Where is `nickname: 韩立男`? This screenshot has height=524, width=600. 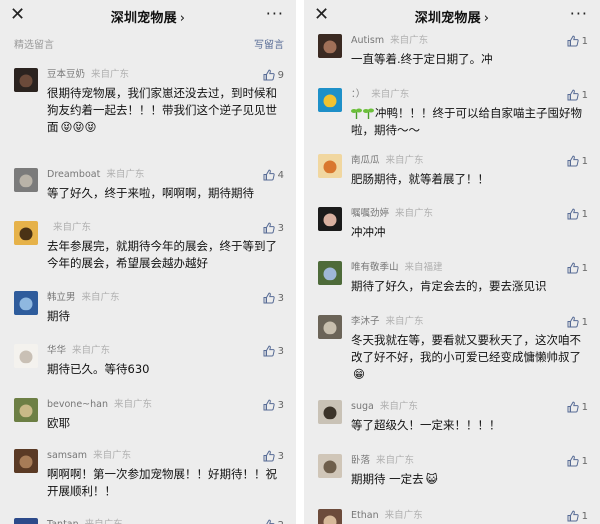 nickname: 韩立男 is located at coordinates (61, 297).